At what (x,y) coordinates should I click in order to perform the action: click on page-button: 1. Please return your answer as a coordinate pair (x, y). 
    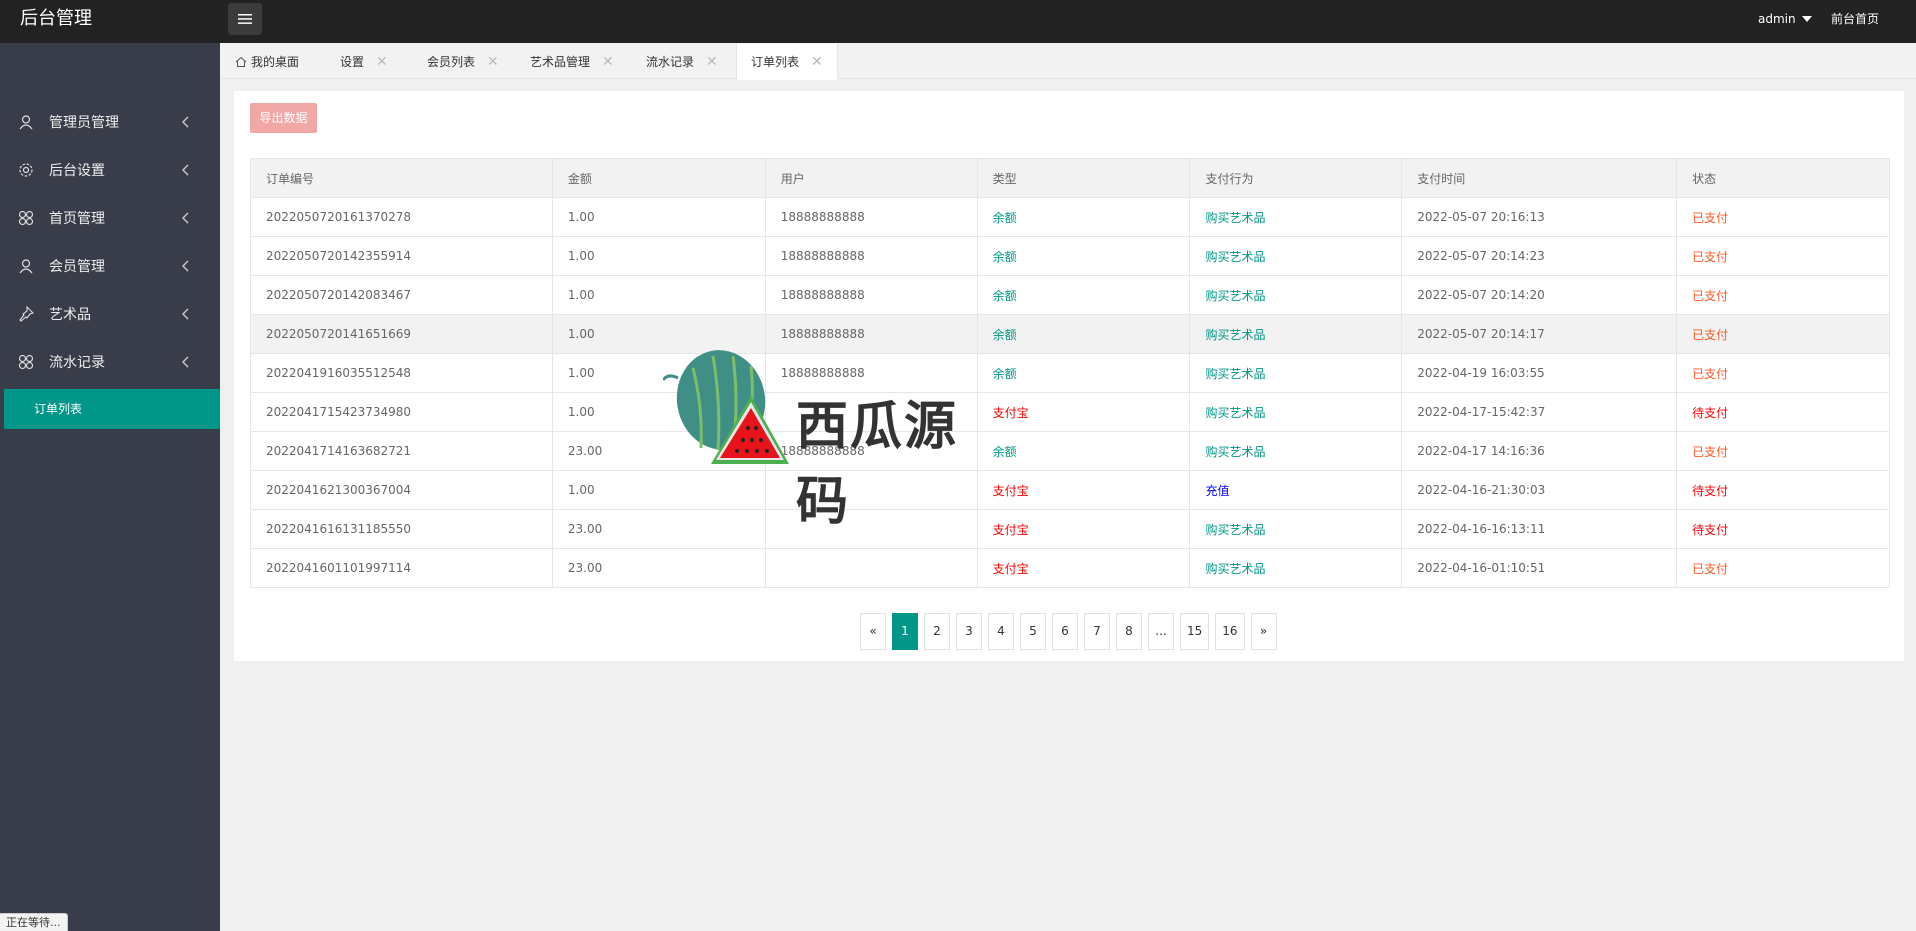
    Looking at the image, I should click on (905, 631).